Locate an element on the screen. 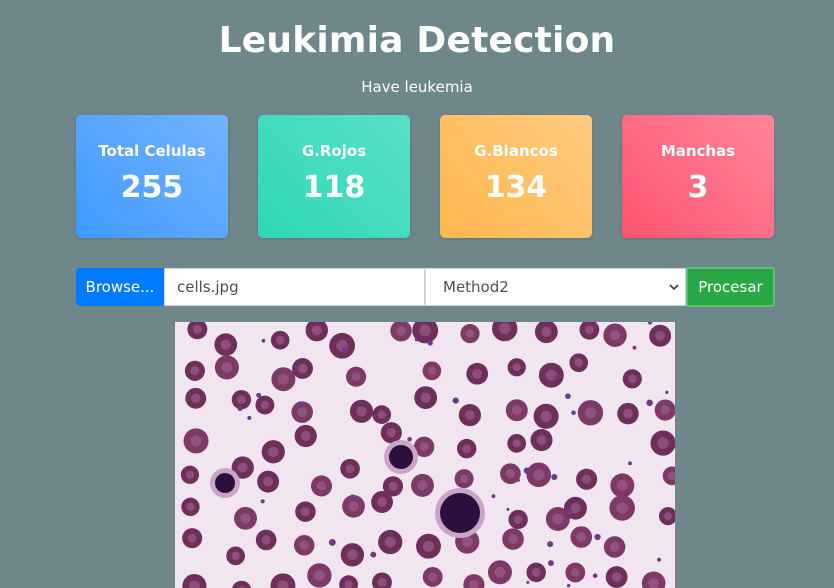 Image resolution: width=834 pixels, height=588 pixels. method-select: Method2 is located at coordinates (555, 287).